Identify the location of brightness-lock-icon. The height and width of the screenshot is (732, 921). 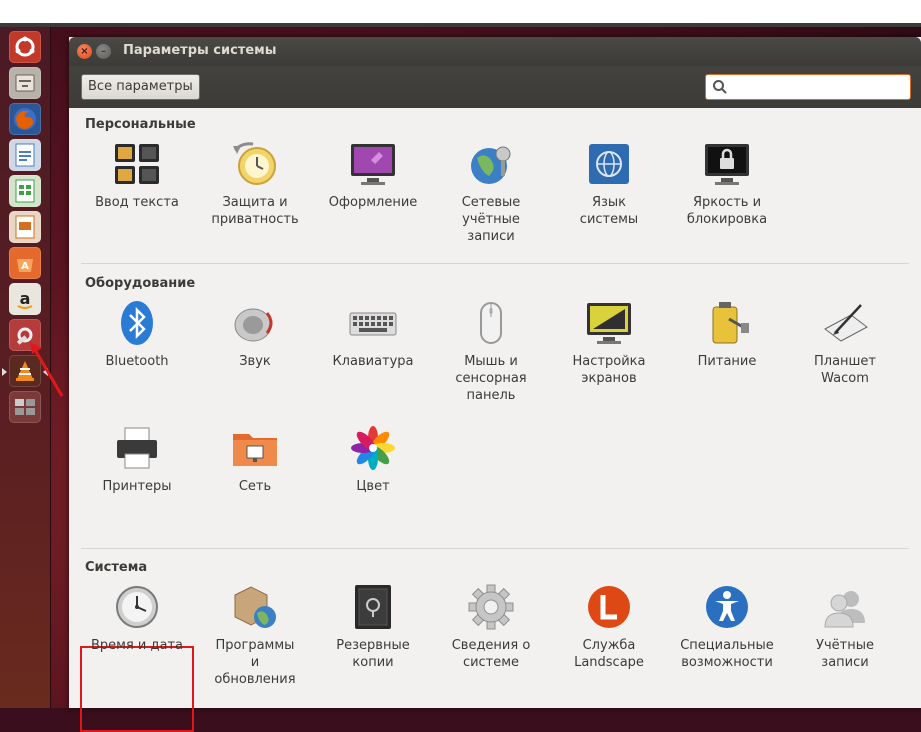
(727, 164).